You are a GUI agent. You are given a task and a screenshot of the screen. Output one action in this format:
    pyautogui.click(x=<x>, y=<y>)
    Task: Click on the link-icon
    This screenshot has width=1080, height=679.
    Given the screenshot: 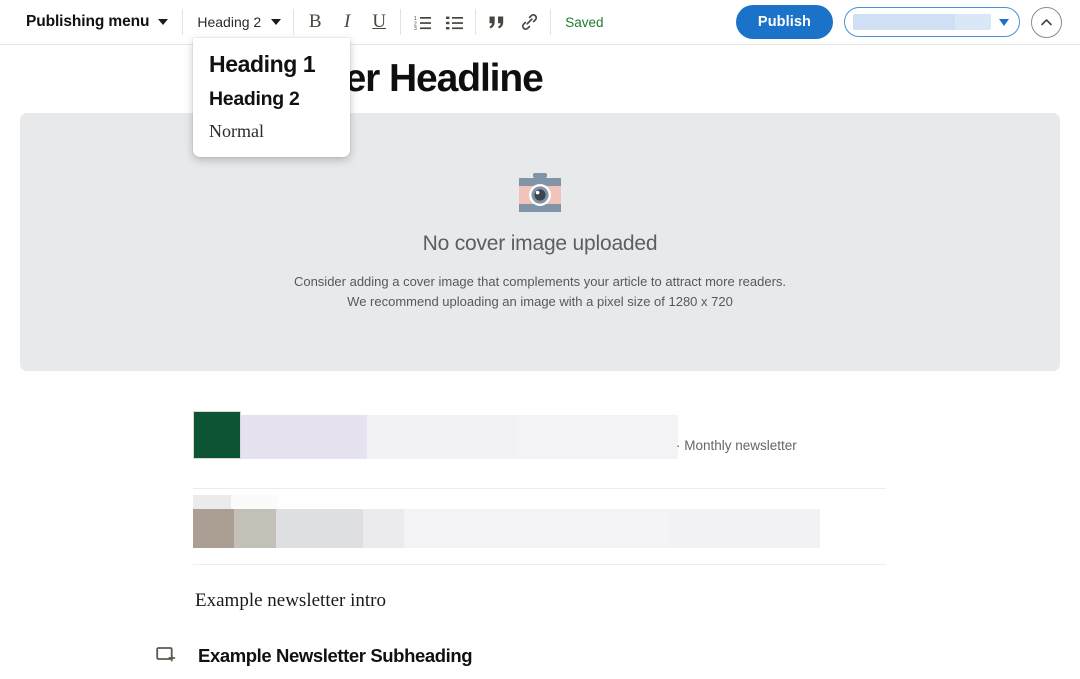 What is the action you would take?
    pyautogui.click(x=529, y=22)
    